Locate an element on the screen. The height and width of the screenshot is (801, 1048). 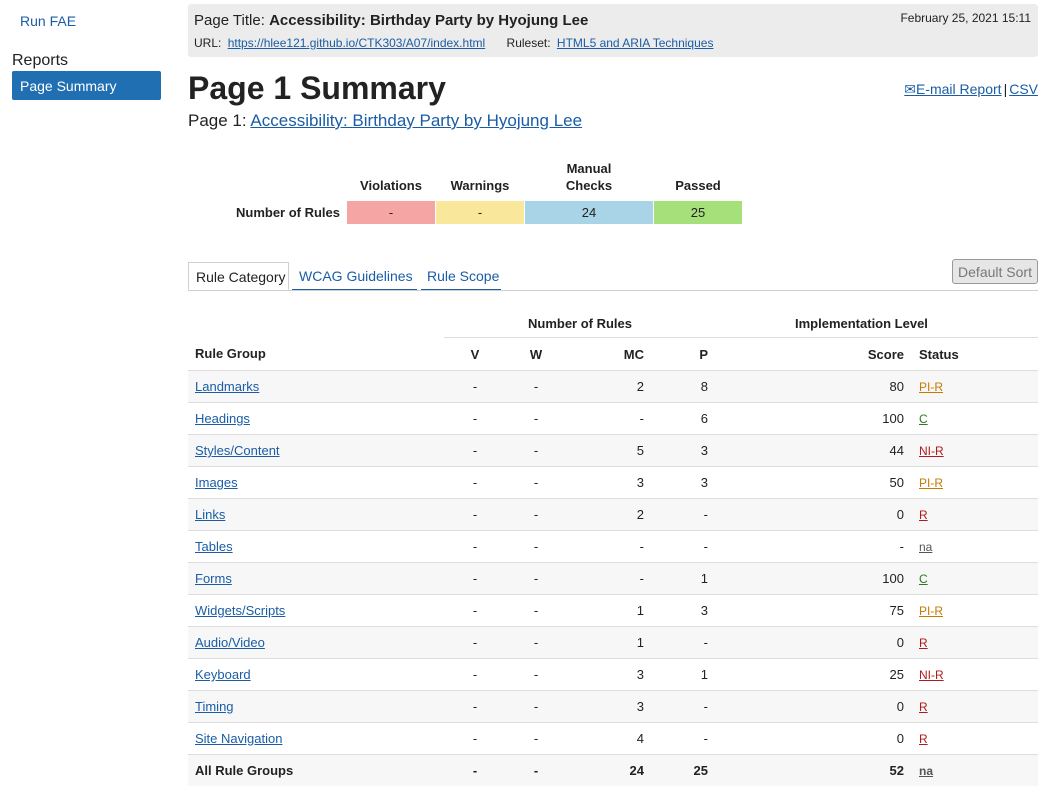
rule-group-cell: Keyboard is located at coordinates (316, 674).